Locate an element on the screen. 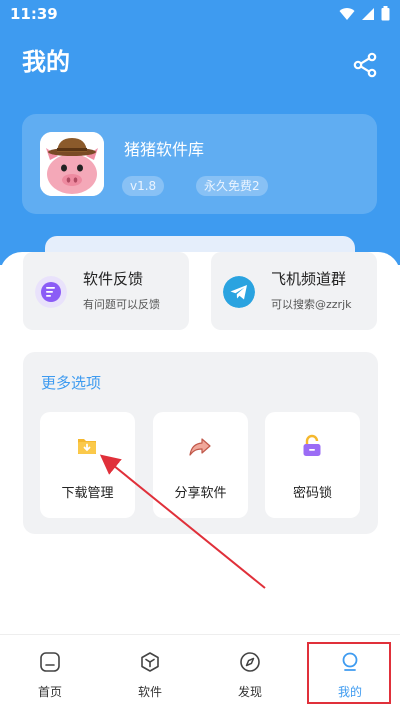 This screenshot has width=400, height=711. signal-icon is located at coordinates (368, 13).